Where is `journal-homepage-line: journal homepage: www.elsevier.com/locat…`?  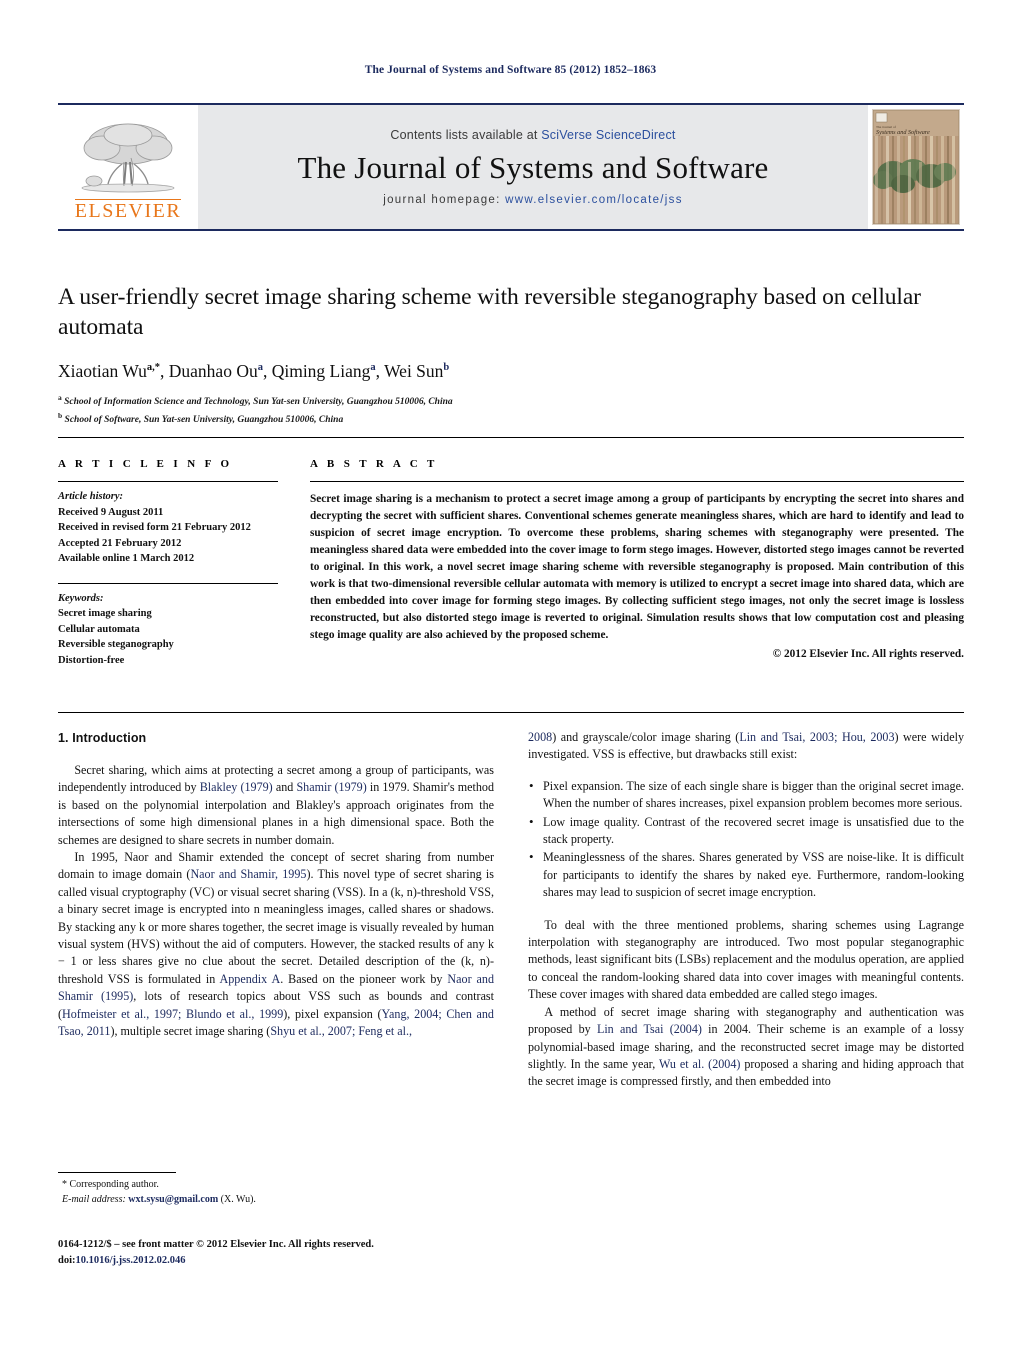
journal-homepage-line: journal homepage: www.elsevier.com/locat… is located at coordinates (533, 200).